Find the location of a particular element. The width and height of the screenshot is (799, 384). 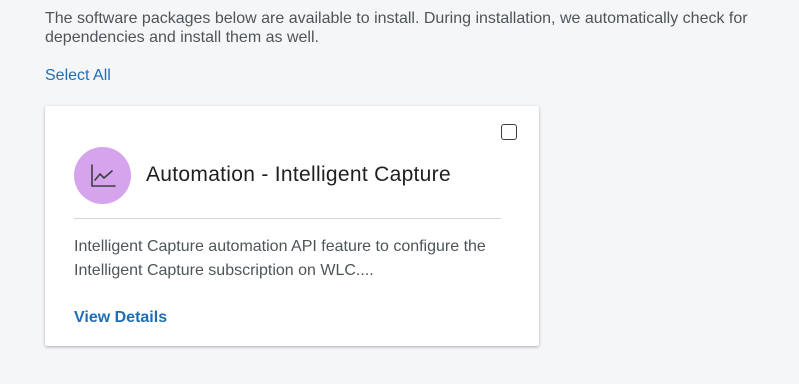

view-details-link: View Details is located at coordinates (120, 318).